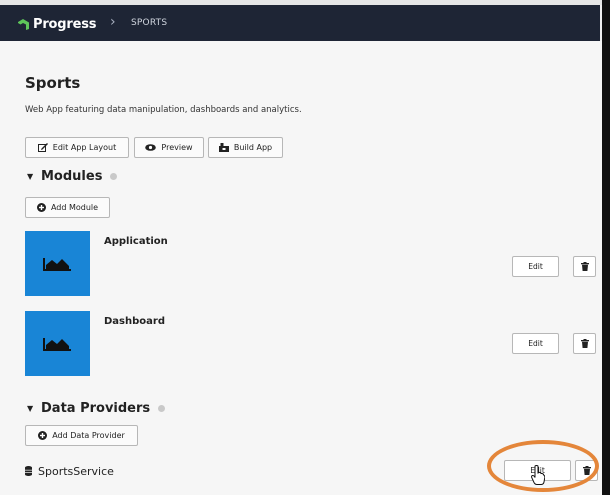 Image resolution: width=610 pixels, height=495 pixels. I want to click on data-providers-section-header: ▼ Data Providers, so click(96, 408).